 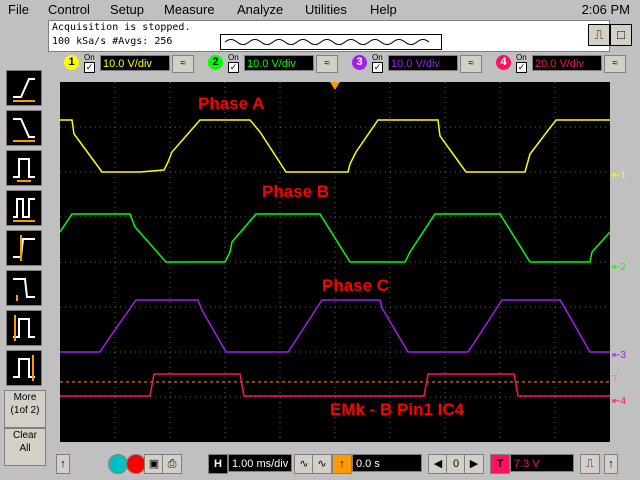 I want to click on single-button: □, so click(x=621, y=35).